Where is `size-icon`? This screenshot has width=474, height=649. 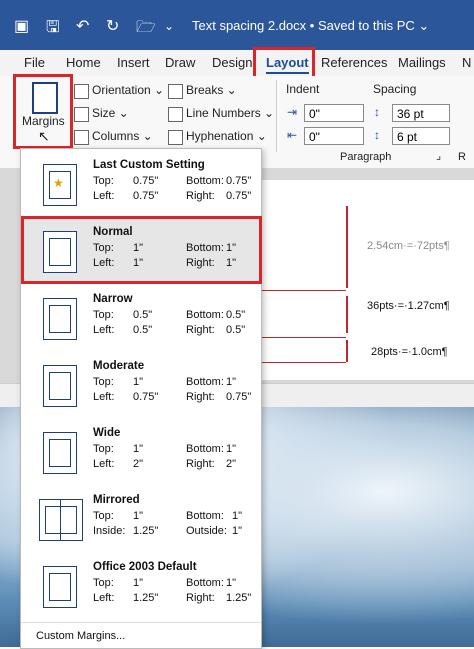 size-icon is located at coordinates (81, 114).